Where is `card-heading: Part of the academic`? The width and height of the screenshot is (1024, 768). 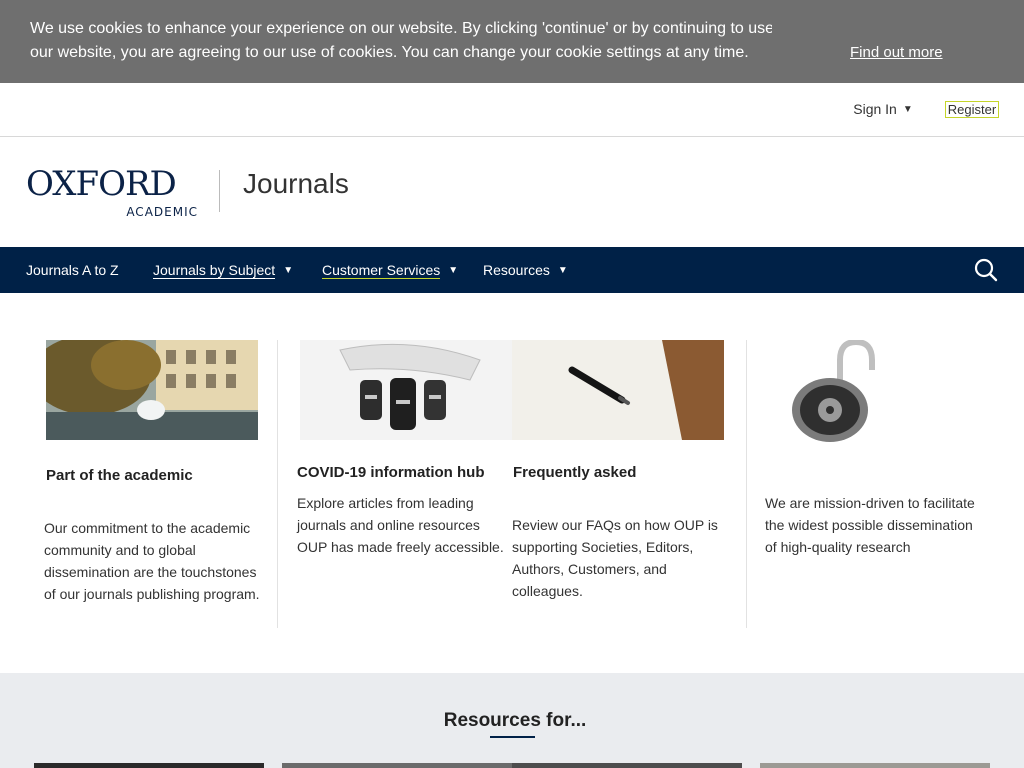
card-heading: Part of the academic is located at coordinates (119, 475).